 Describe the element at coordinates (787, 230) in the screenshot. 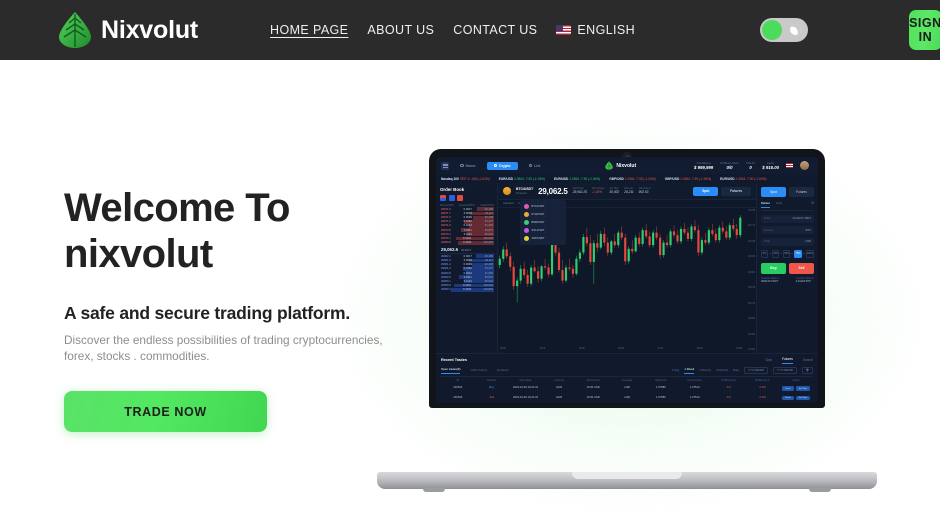

I see `amount-field: Amount BTC` at that location.